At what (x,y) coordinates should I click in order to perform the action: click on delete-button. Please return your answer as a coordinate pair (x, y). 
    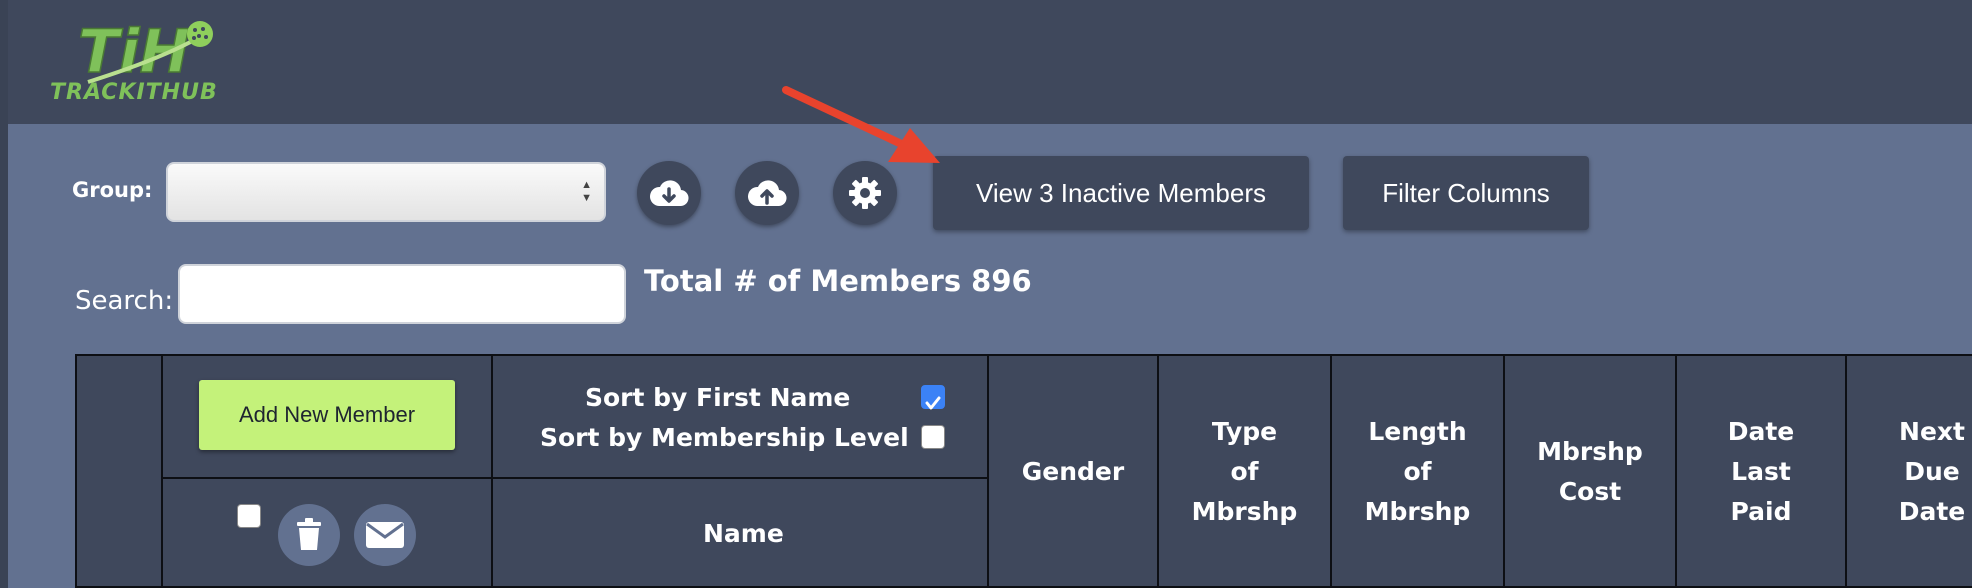
    Looking at the image, I should click on (309, 535).